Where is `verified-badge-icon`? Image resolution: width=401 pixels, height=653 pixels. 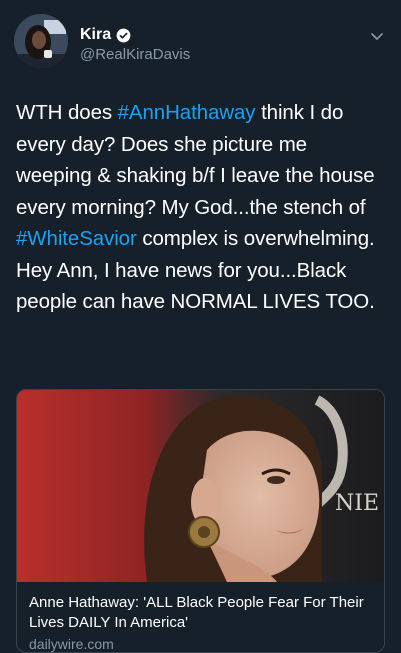 verified-badge-icon is located at coordinates (123, 35).